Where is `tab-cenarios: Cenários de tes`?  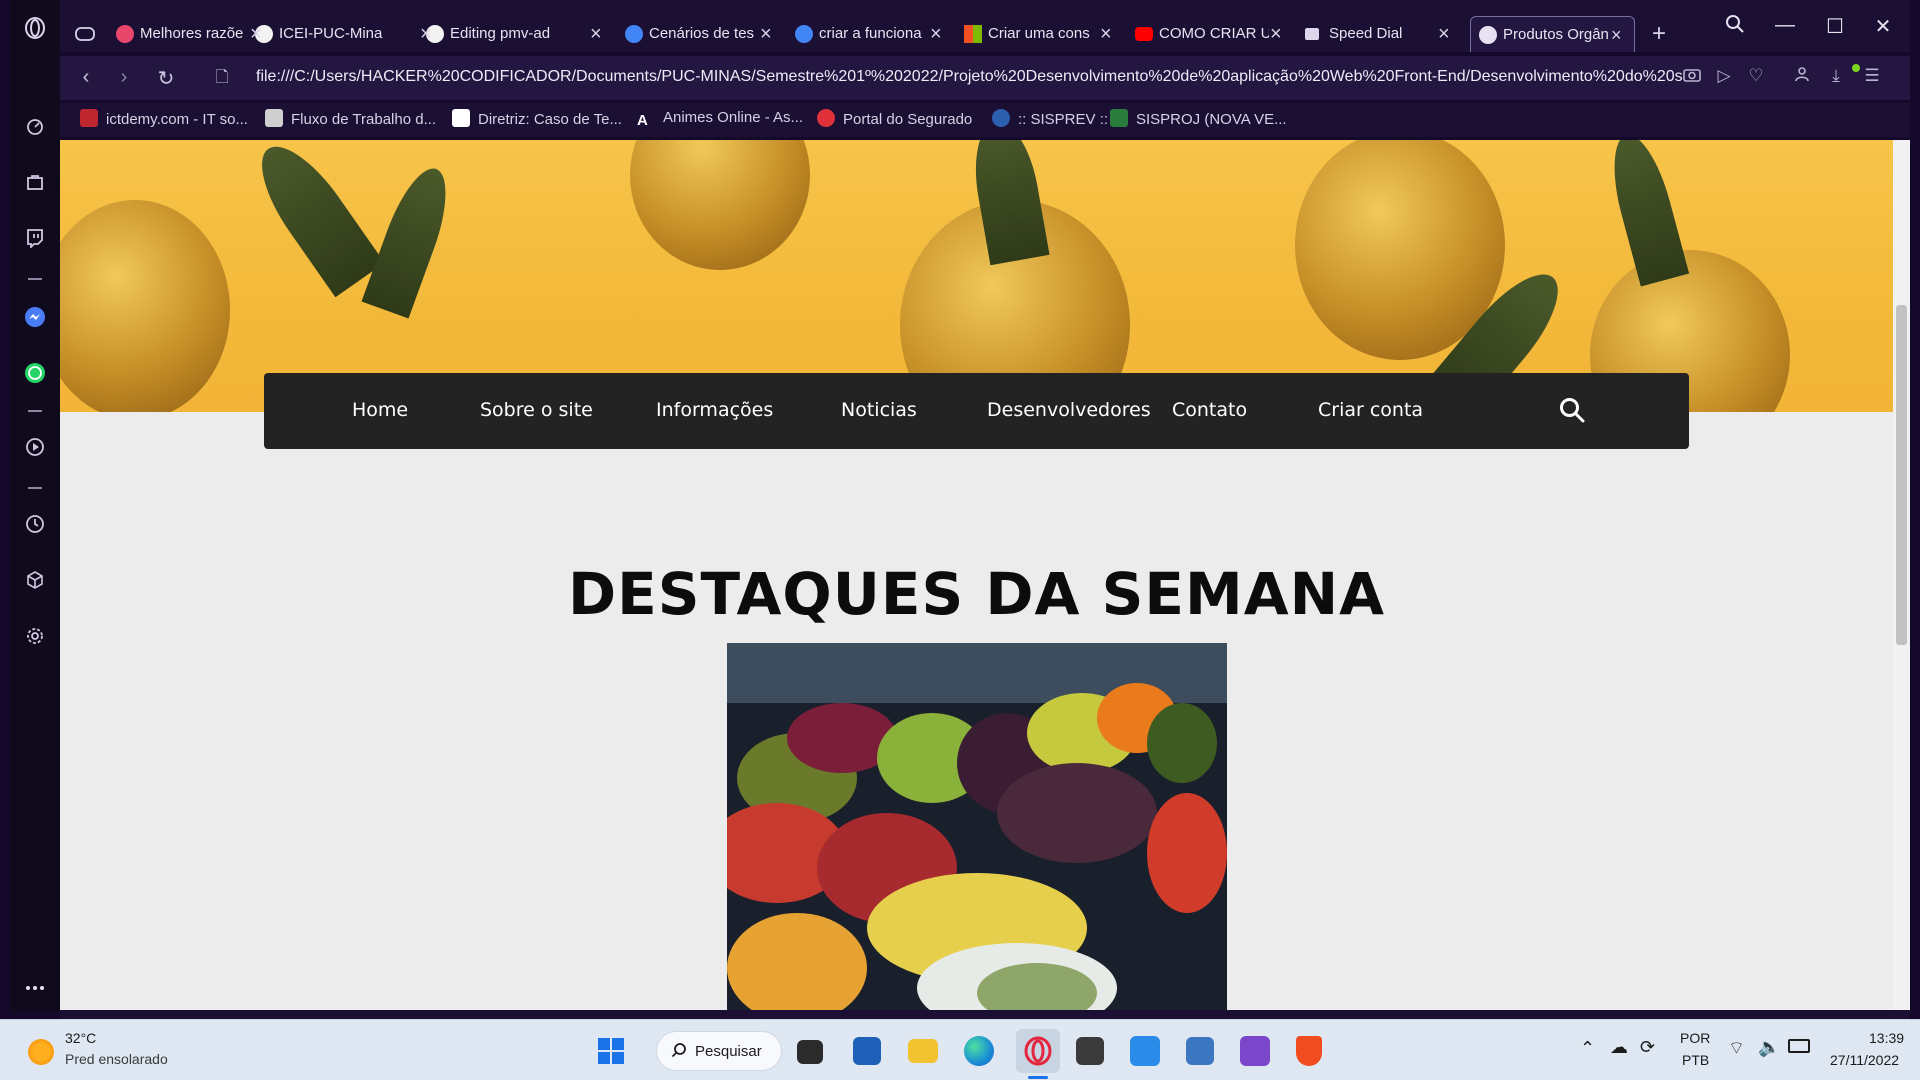
tab-cenarios: Cenários de tes is located at coordinates (695, 34).